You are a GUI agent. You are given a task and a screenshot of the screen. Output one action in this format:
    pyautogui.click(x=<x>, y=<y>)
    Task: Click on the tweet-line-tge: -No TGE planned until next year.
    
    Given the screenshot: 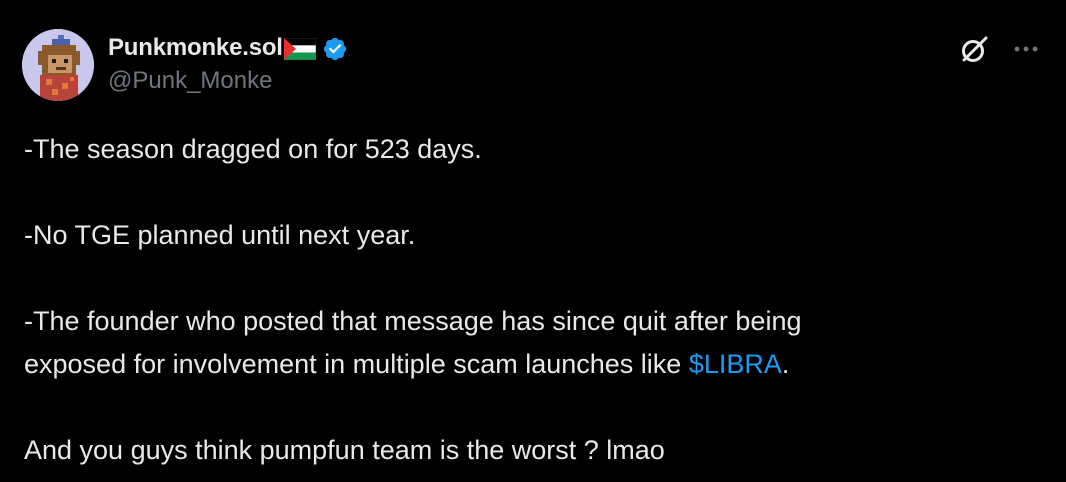 What is the action you would take?
    pyautogui.click(x=220, y=235)
    